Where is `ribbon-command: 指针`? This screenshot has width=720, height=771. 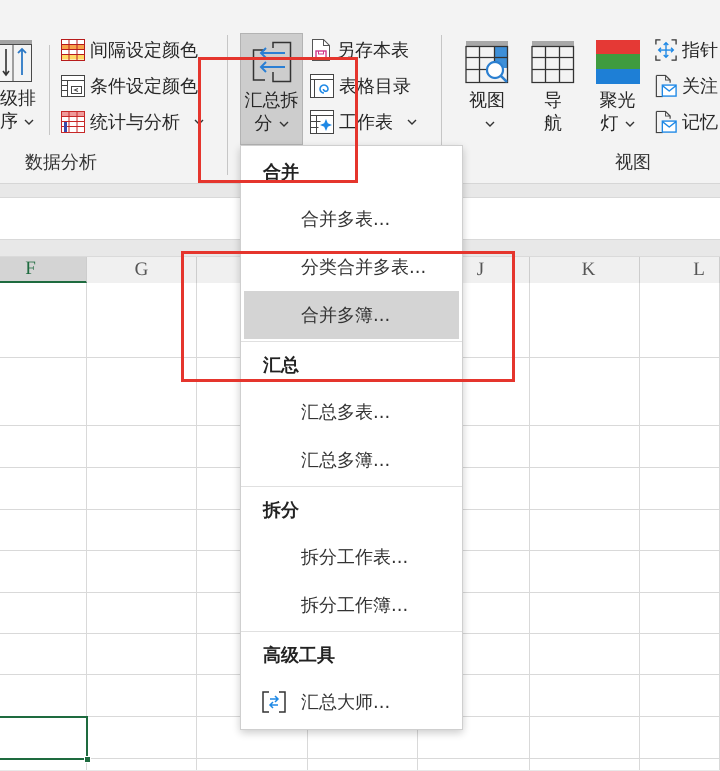
ribbon-command: 指针 is located at coordinates (686, 50).